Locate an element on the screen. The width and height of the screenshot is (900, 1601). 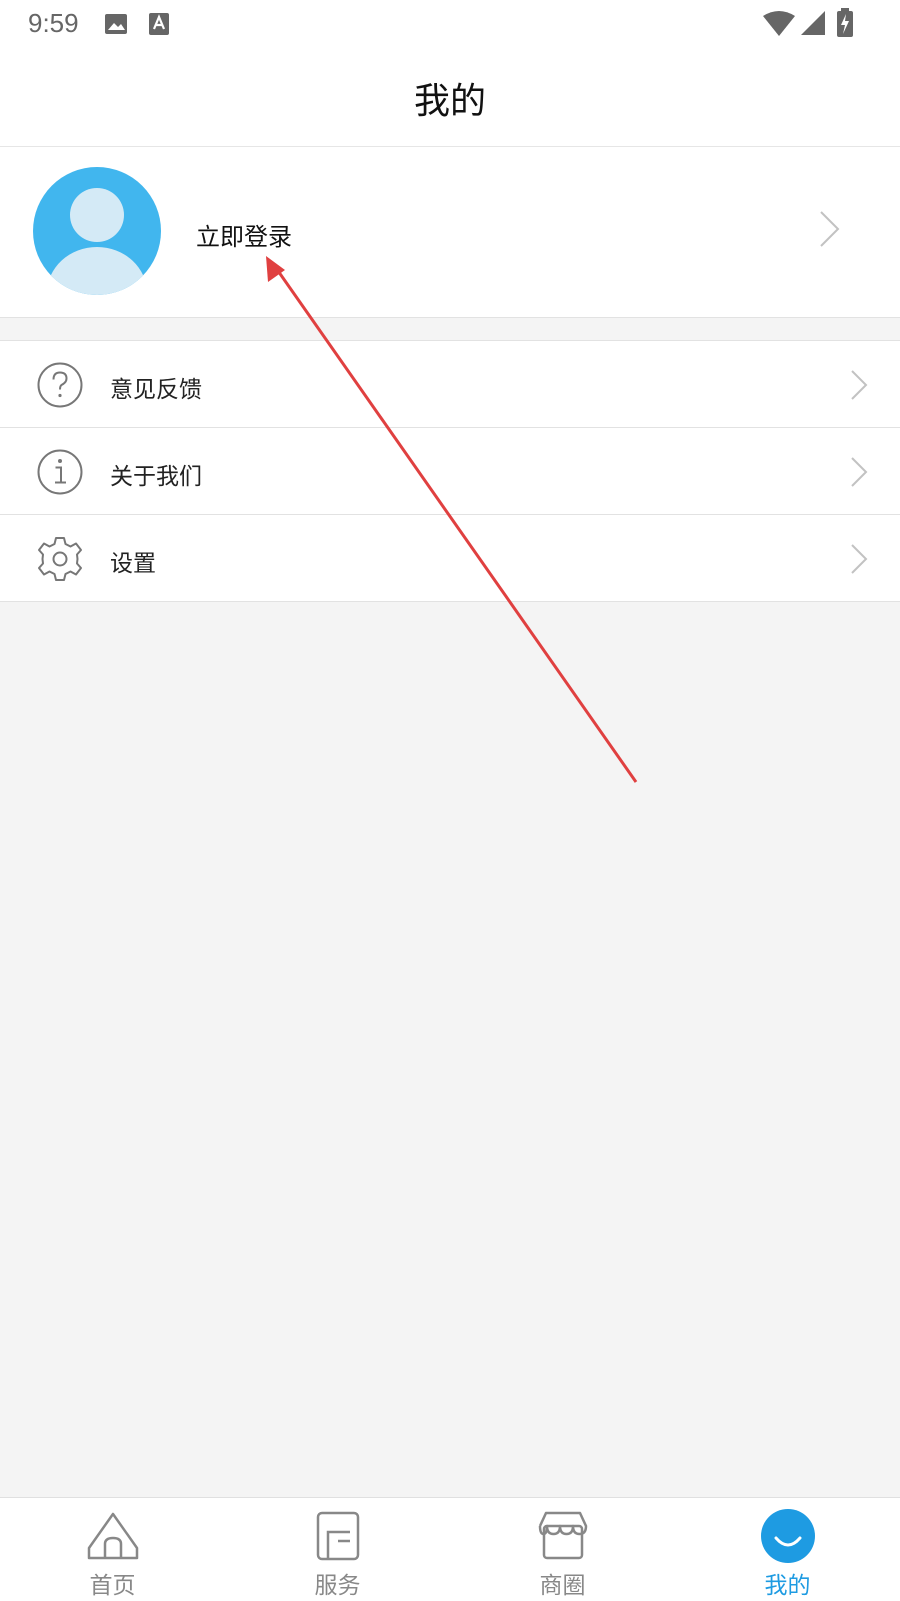
store-icon is located at coordinates (562, 1535).